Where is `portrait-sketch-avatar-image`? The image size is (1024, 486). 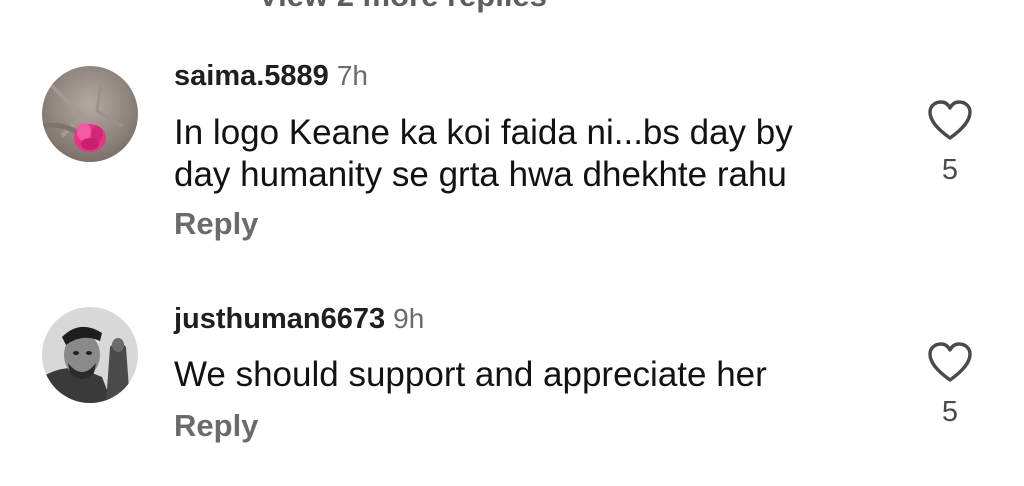
portrait-sketch-avatar-image is located at coordinates (90, 355).